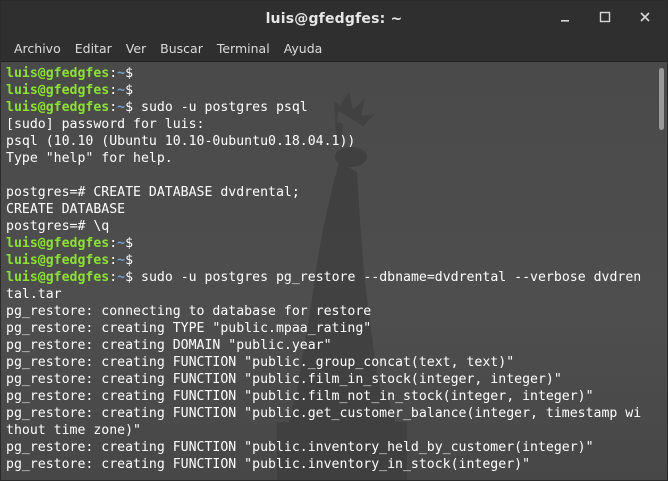  What do you see at coordinates (243, 49) in the screenshot?
I see `menu-terminal: Terminal` at bounding box center [243, 49].